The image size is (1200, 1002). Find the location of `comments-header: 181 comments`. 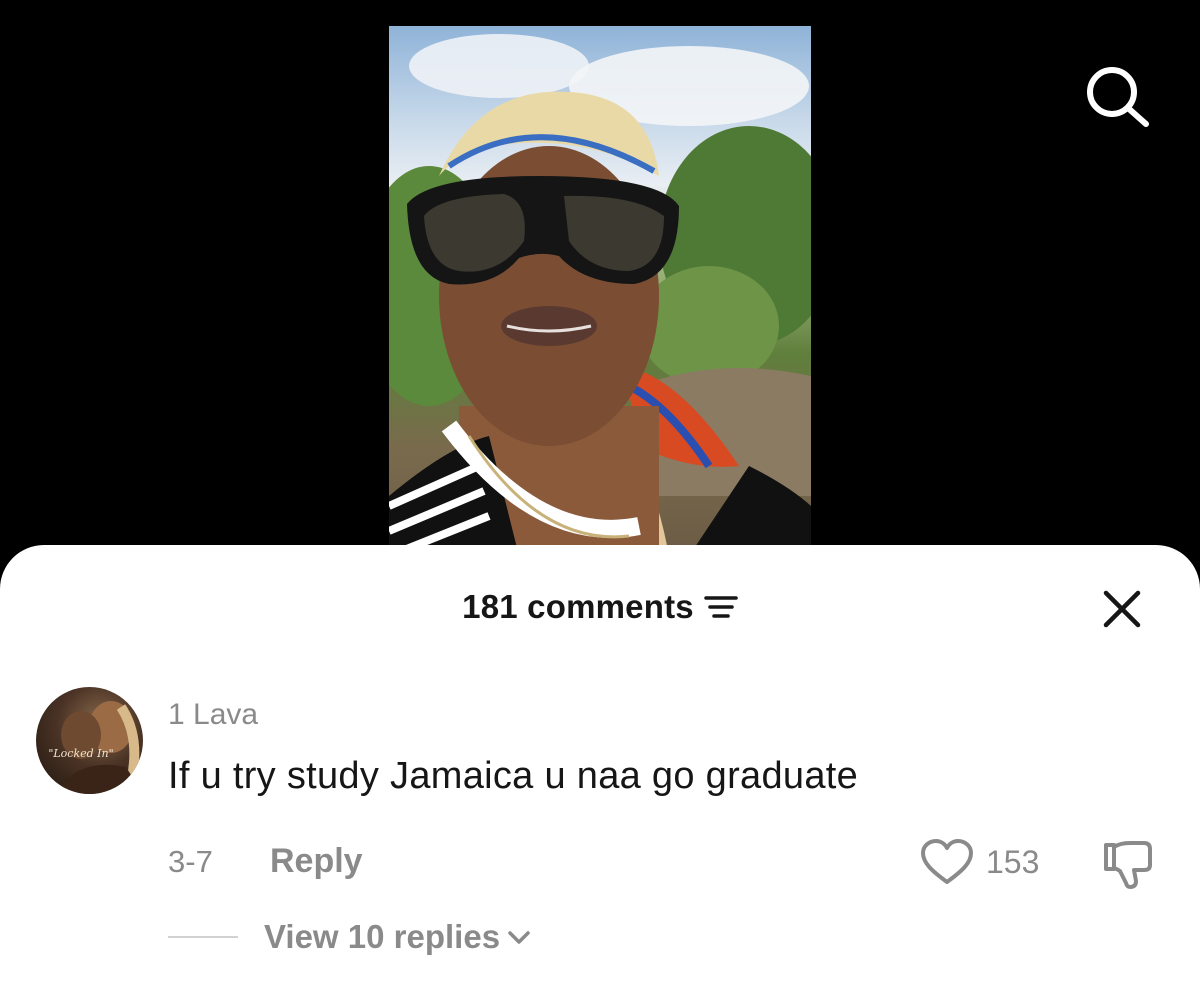

comments-header: 181 comments is located at coordinates (600, 607).